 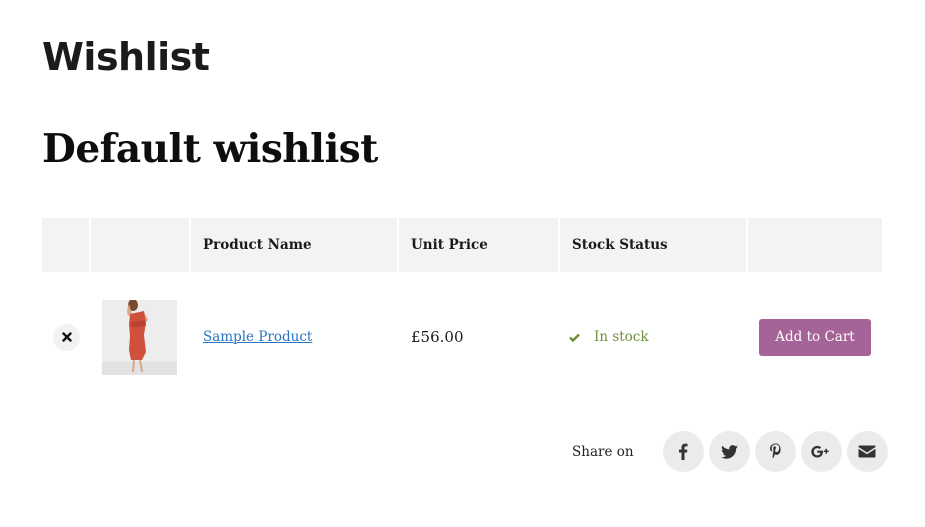 I want to click on share-google-plus-button, so click(x=821, y=451).